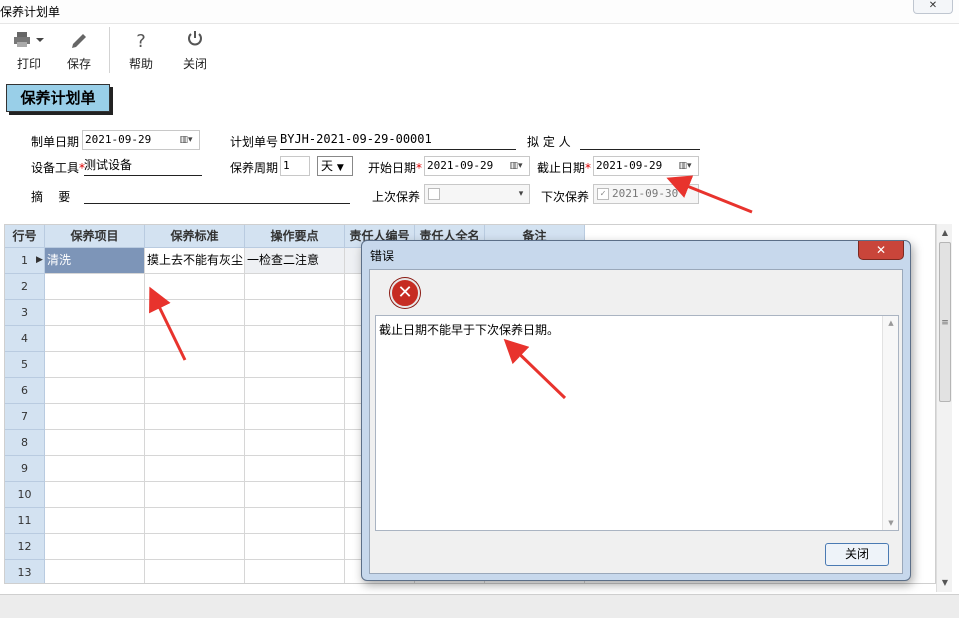  I want to click on dialog-ok-button: 关闭, so click(857, 554).